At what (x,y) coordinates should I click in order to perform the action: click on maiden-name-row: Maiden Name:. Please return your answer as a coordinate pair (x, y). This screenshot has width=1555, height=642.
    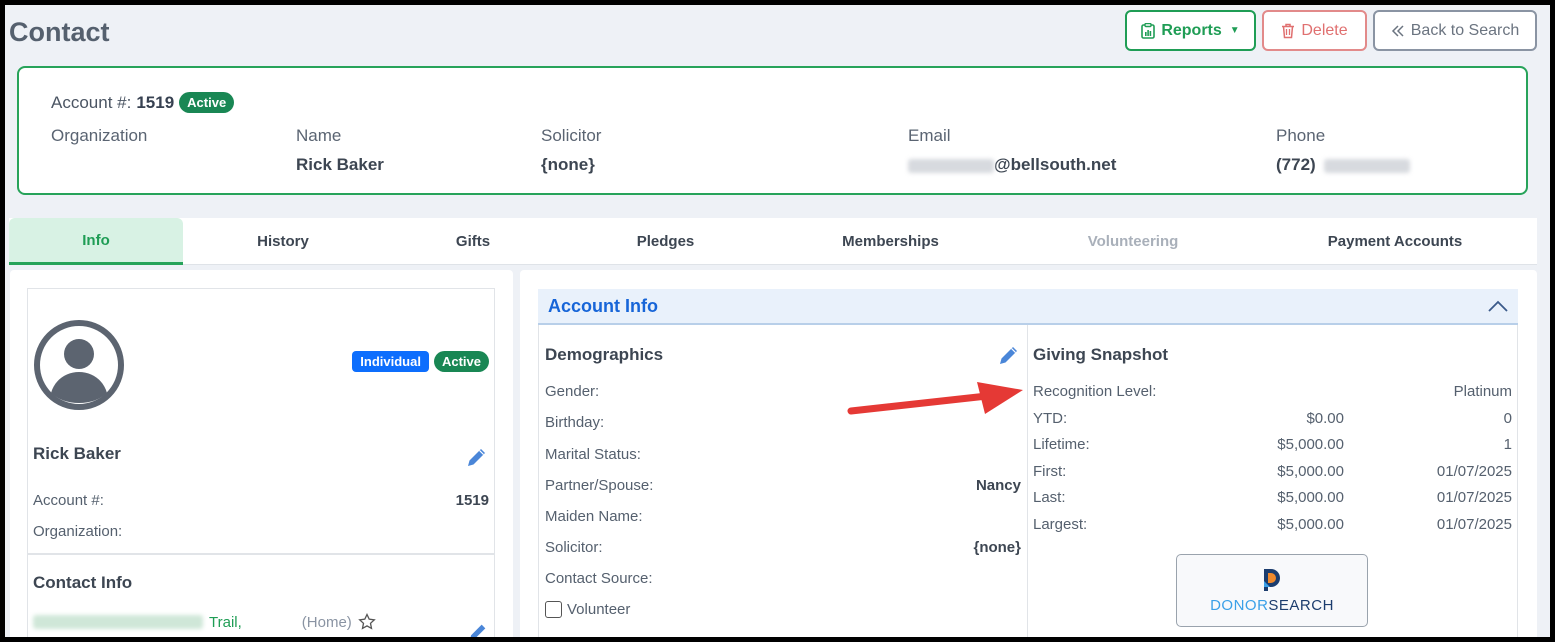
    Looking at the image, I should click on (783, 516).